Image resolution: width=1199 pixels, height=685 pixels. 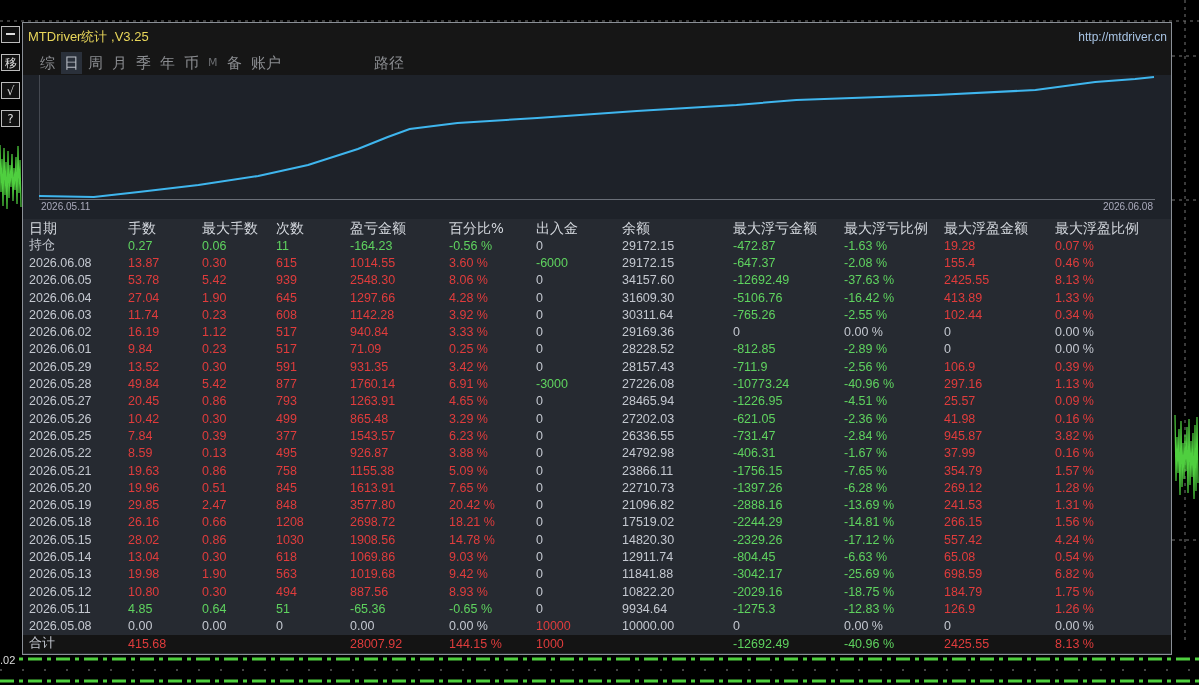 I want to click on table-cell-text: 28007.92, so click(x=377, y=643).